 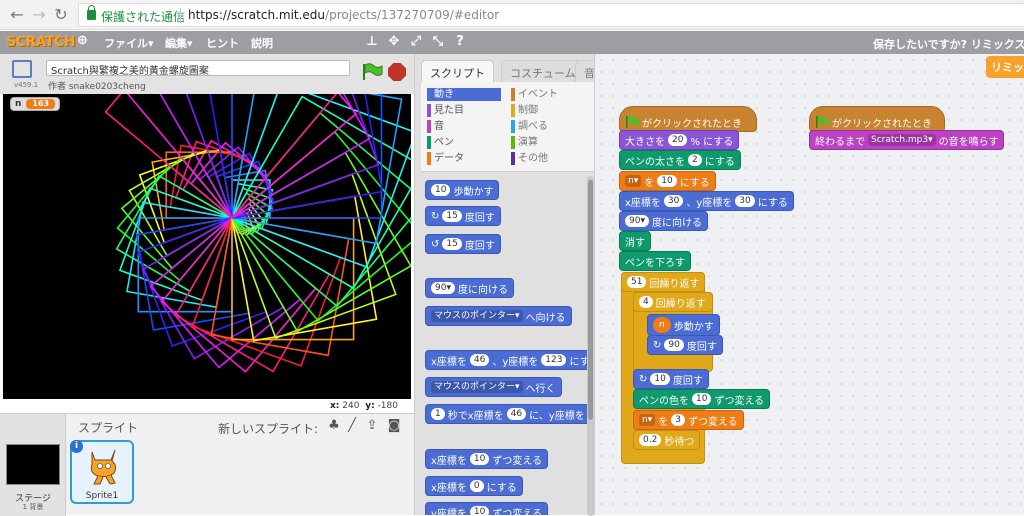 I want to click on stage-thumbnail, so click(x=33, y=464).